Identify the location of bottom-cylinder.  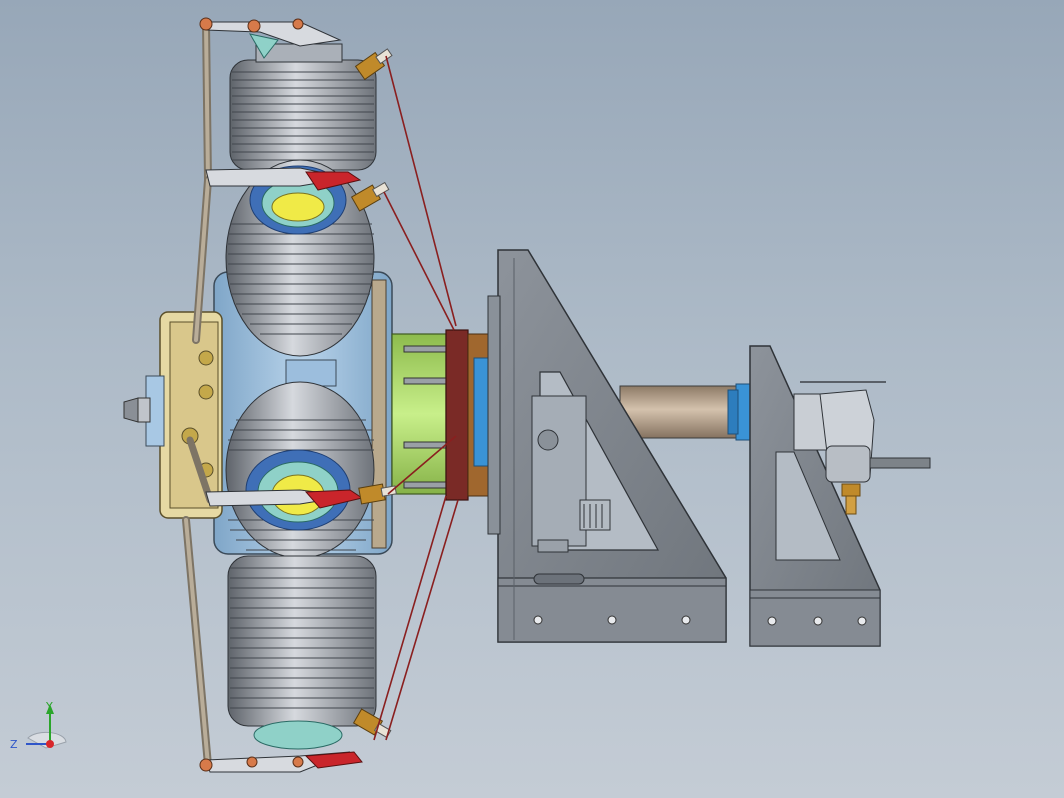
(302, 652).